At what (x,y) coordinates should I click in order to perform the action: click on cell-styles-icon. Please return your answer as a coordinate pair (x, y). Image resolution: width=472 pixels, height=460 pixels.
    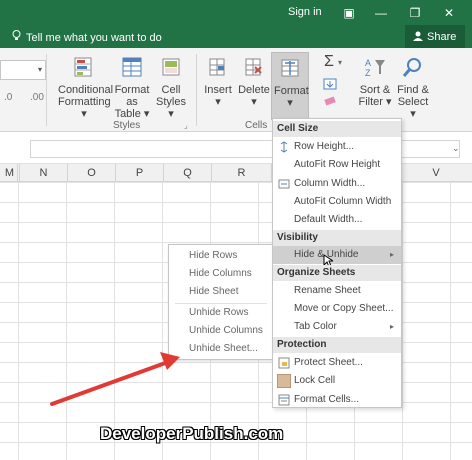
    Looking at the image, I should click on (171, 67).